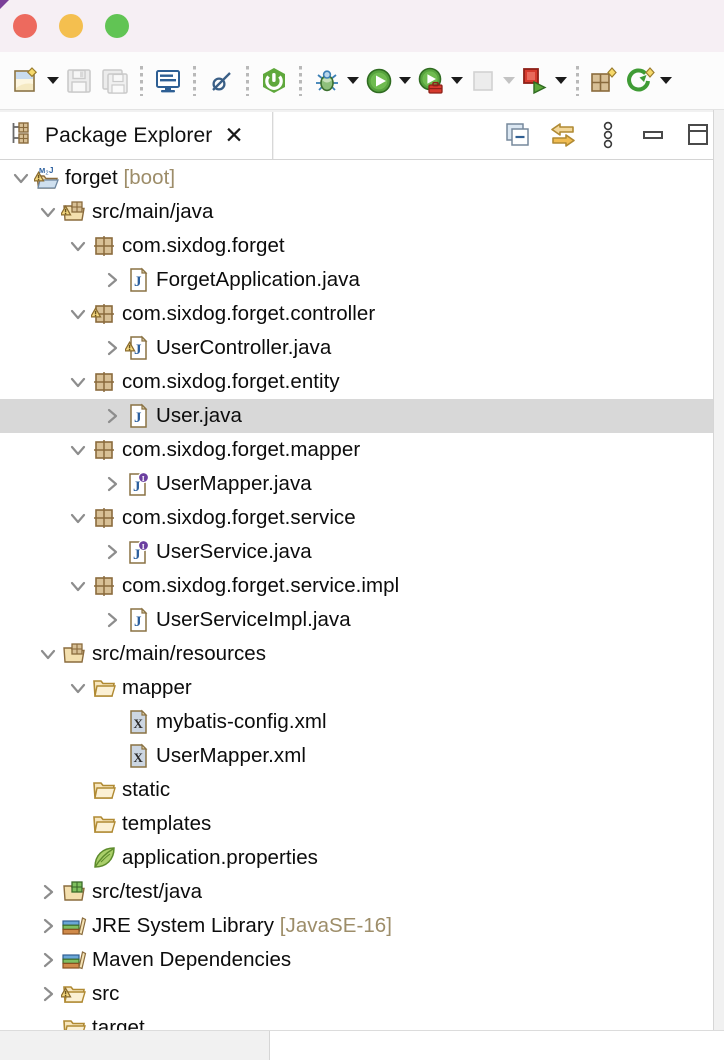 This screenshot has width=724, height=1060. Describe the element at coordinates (106, 993) in the screenshot. I see `tree-item-label: src` at that location.